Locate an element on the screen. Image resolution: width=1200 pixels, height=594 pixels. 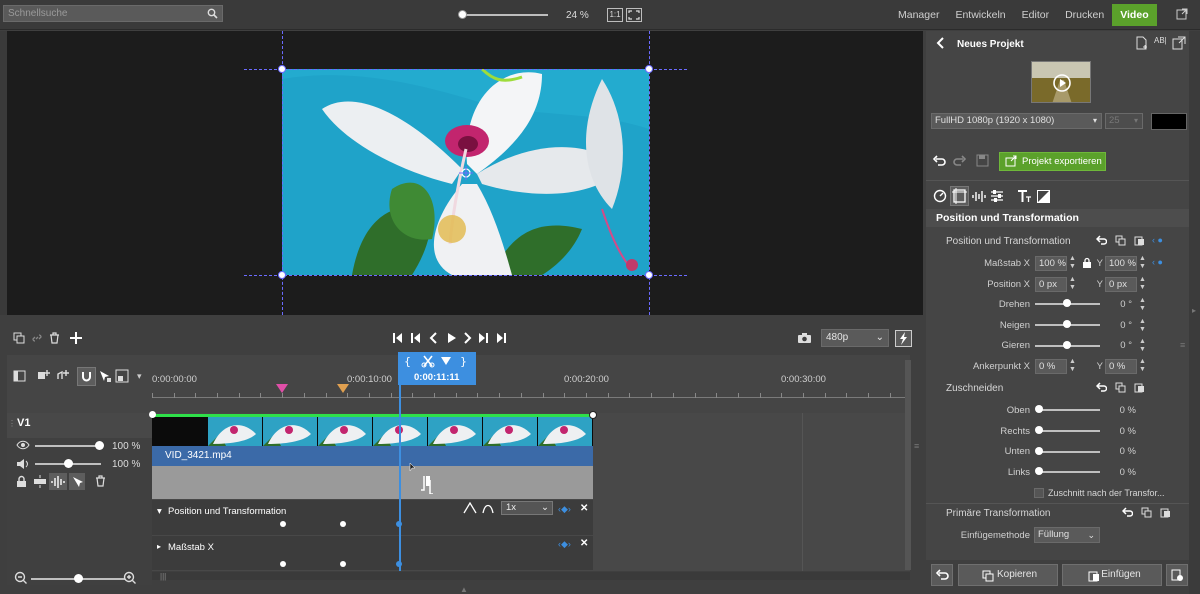
add-audio-track-icon is located at coordinates (63, 376).